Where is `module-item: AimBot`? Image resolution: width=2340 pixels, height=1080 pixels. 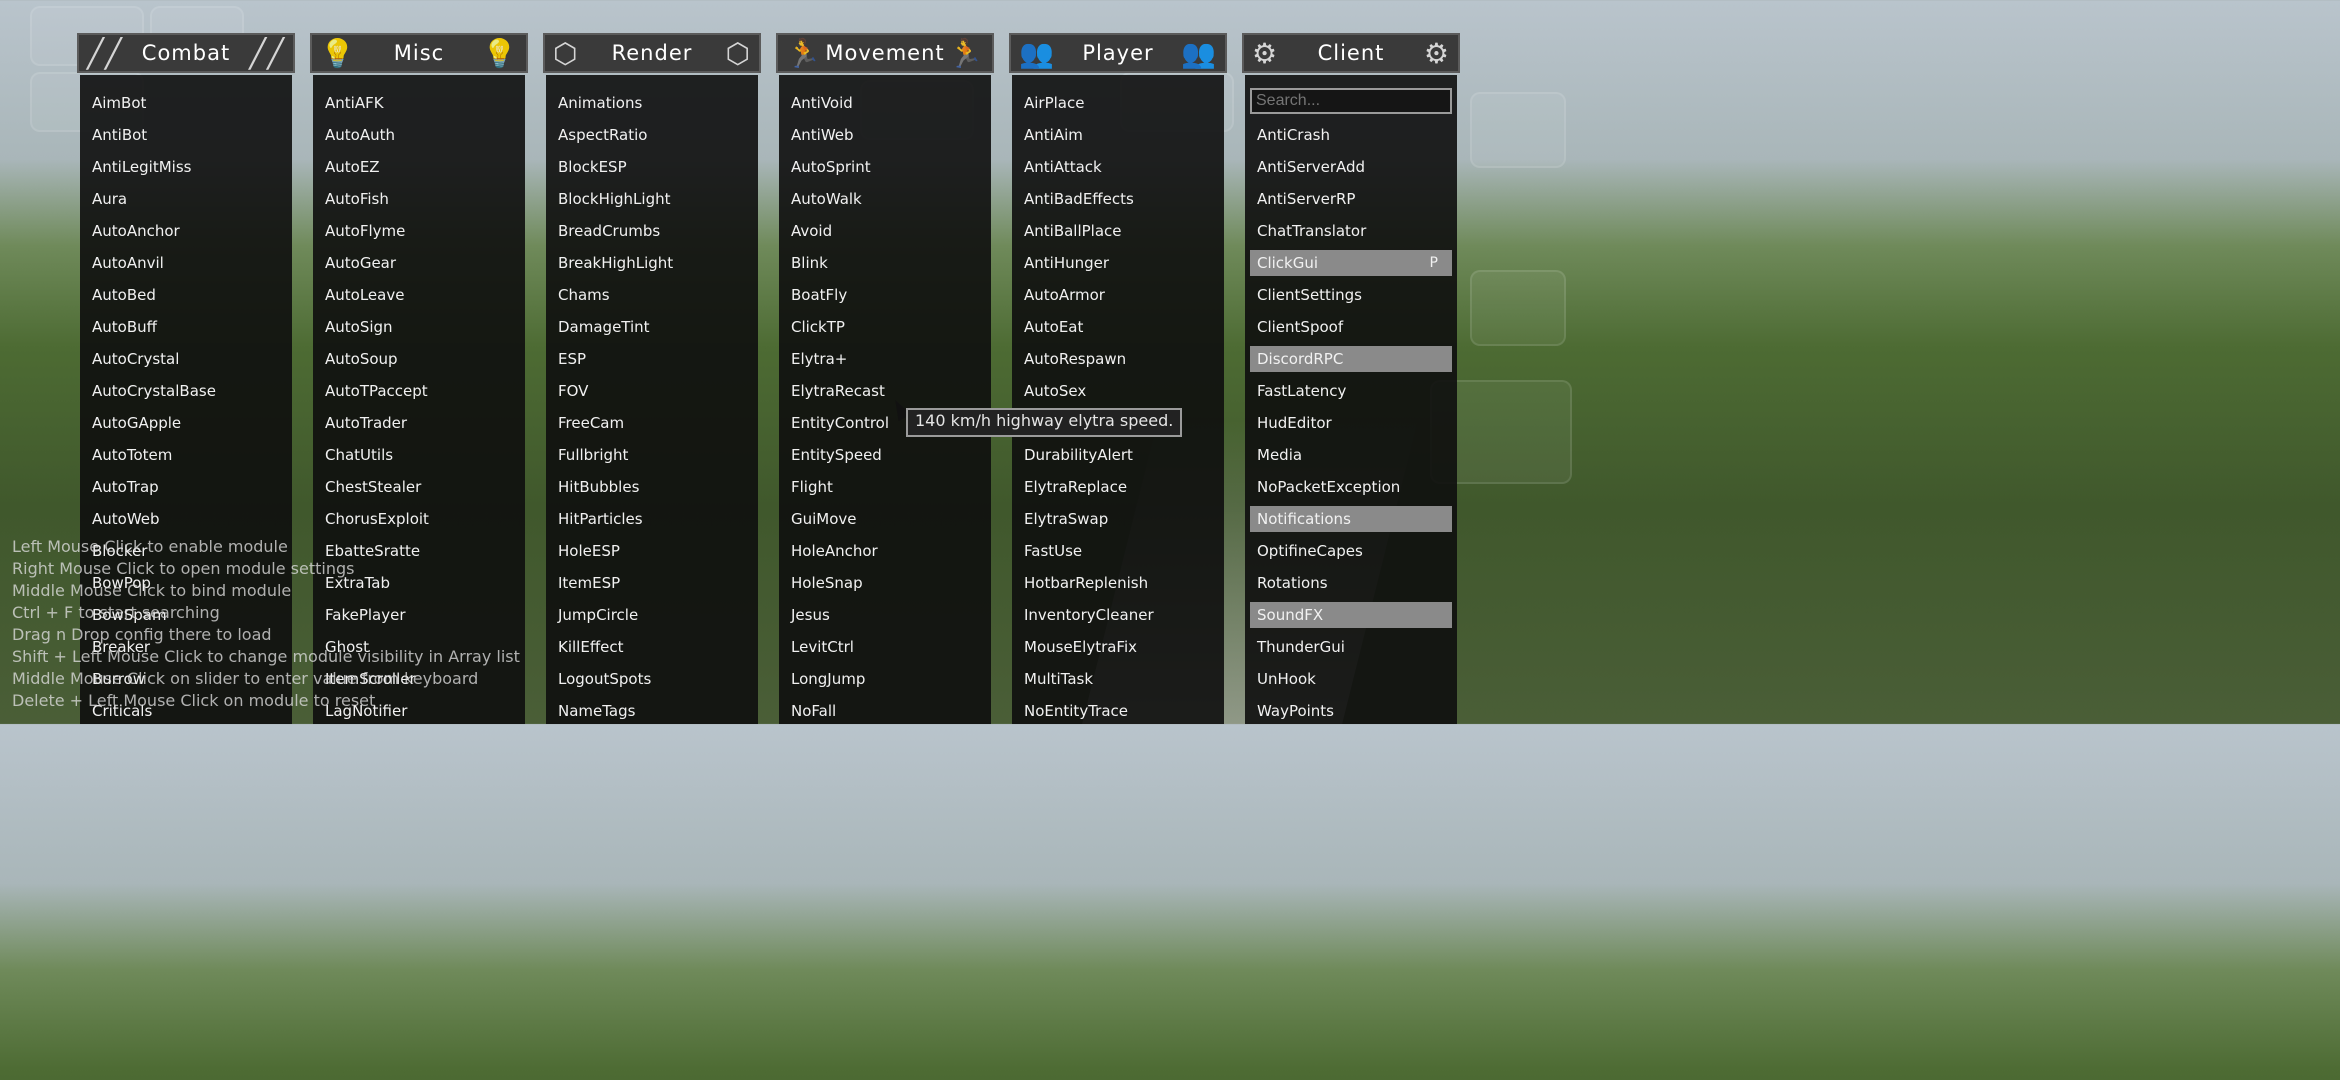
module-item: AimBot is located at coordinates (186, 103).